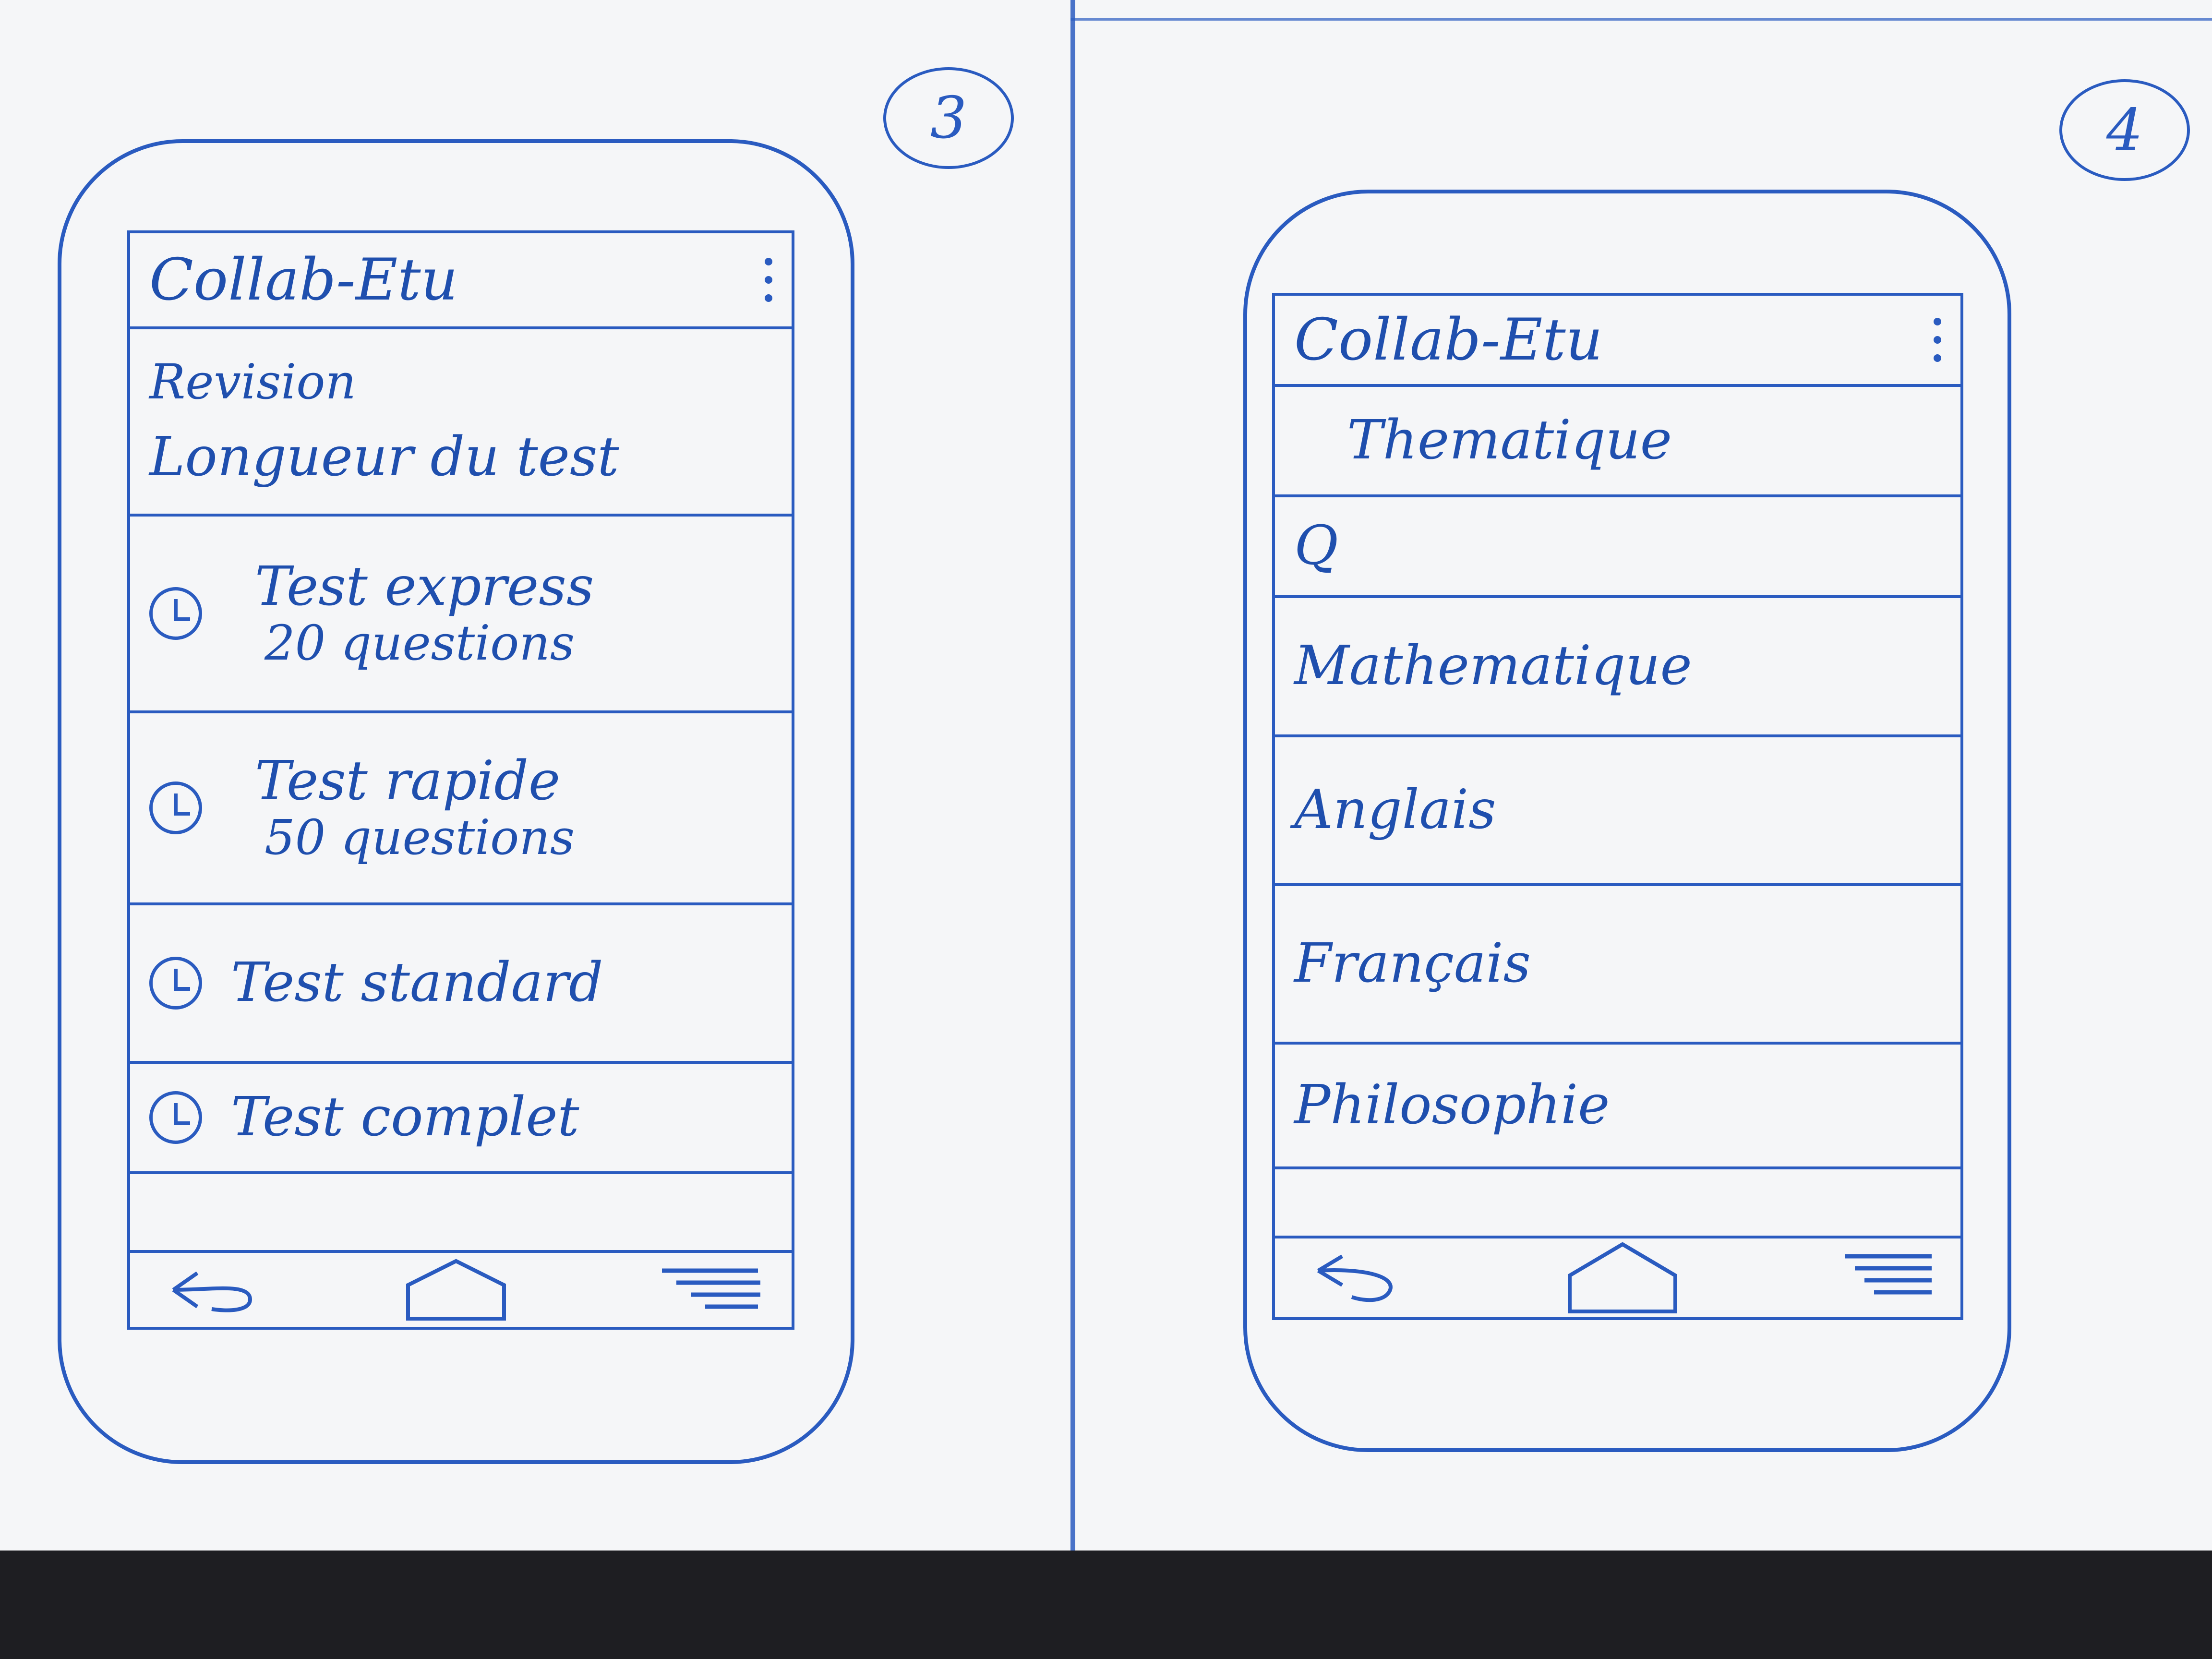 This screenshot has height=1659, width=2212. What do you see at coordinates (405, 1117) in the screenshot?
I see `option-title: Test complet` at bounding box center [405, 1117].